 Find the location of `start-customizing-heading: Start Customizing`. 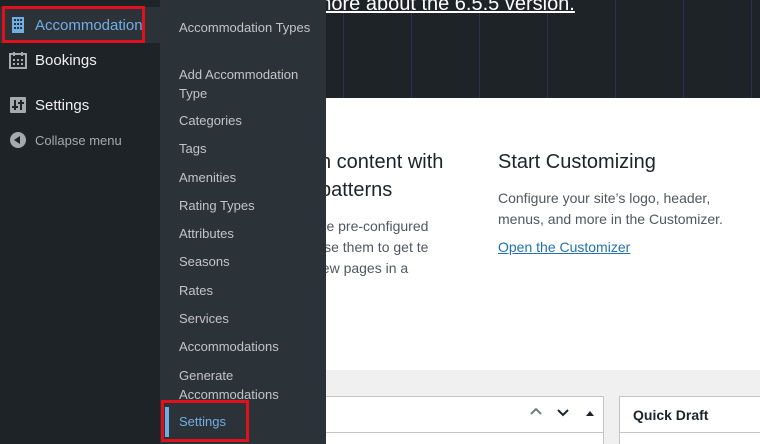

start-customizing-heading: Start Customizing is located at coordinates (577, 162).